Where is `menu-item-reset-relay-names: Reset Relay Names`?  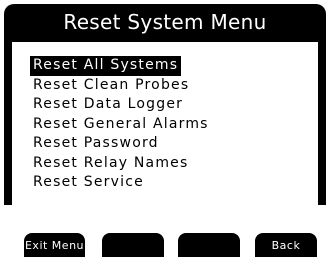 menu-item-reset-relay-names: Reset Relay Names is located at coordinates (121, 164).